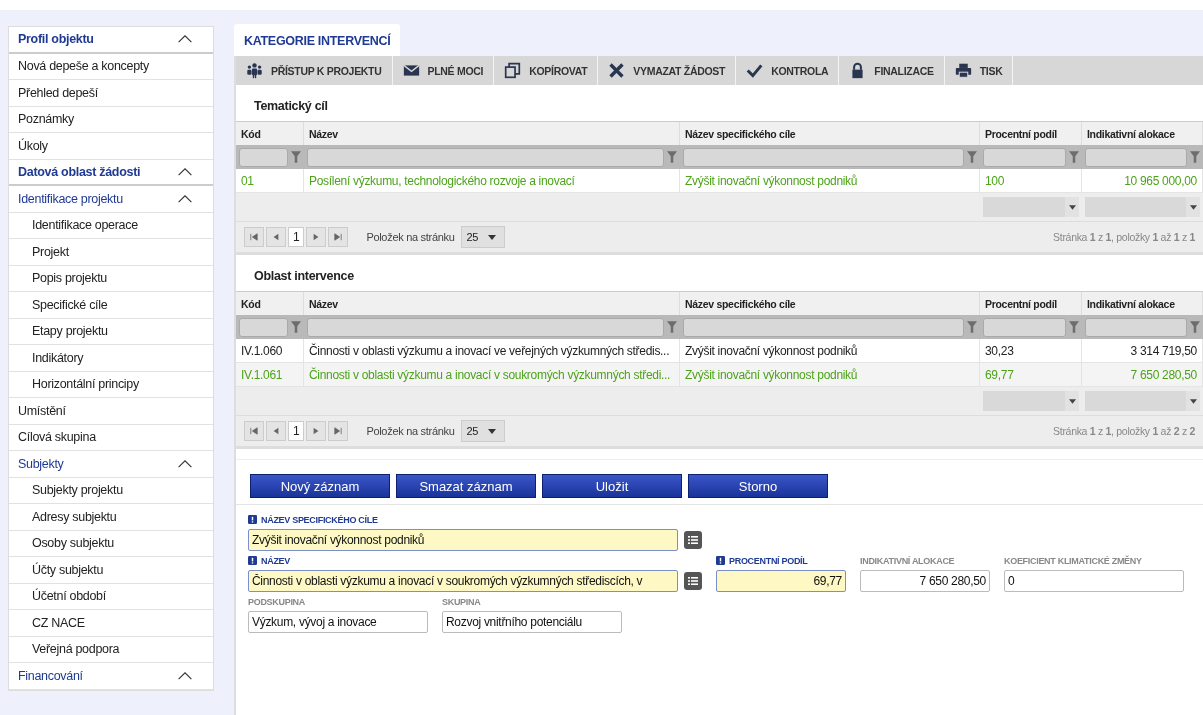 This screenshot has width=1203, height=715. I want to click on caret-icon, so click(492, 237).